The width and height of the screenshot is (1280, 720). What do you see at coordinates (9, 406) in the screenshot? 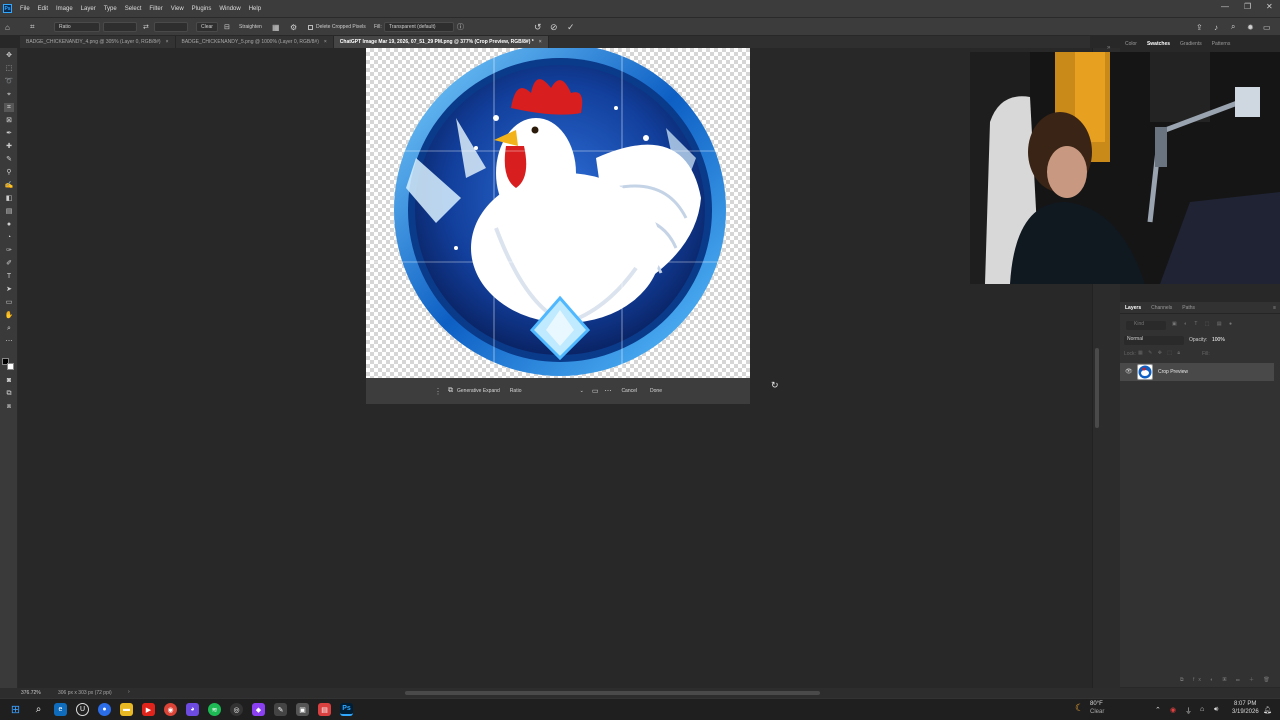
I see `edit-toolbar-icon: ⧈` at bounding box center [9, 406].